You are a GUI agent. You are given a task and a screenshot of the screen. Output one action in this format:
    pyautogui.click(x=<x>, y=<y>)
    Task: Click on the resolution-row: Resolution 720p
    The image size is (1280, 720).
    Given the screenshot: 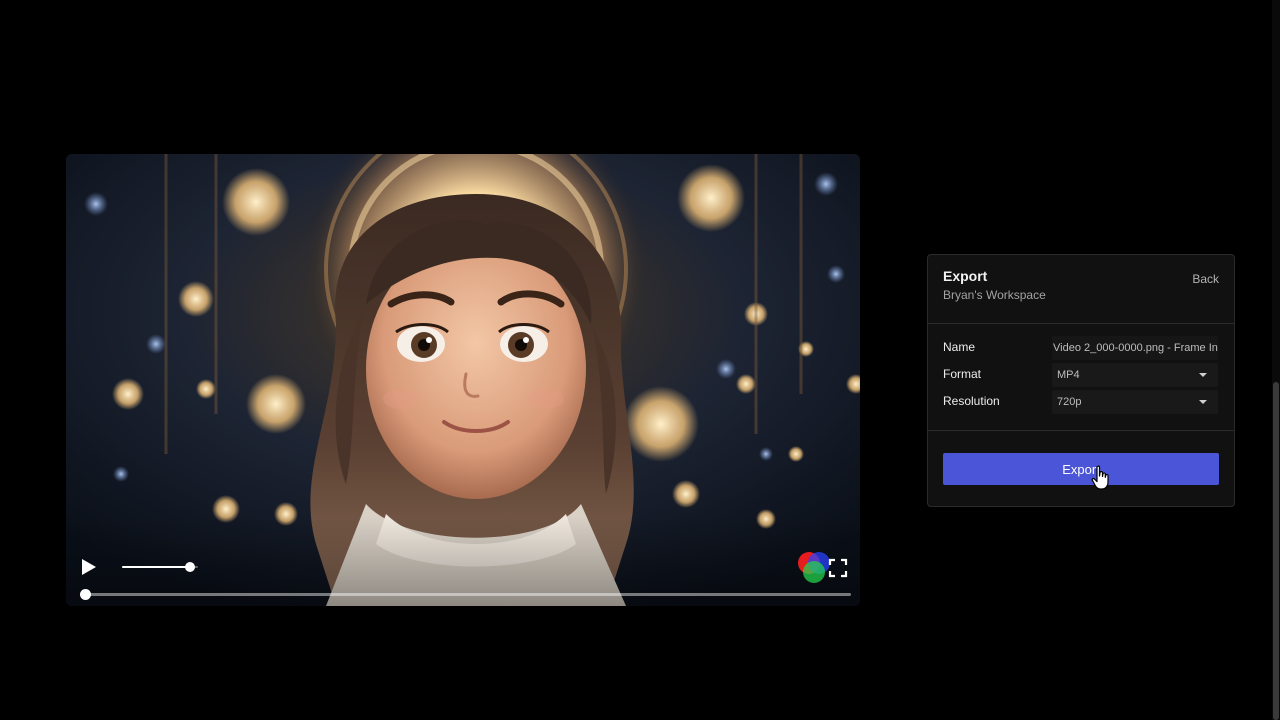 What is the action you would take?
    pyautogui.click(x=1080, y=402)
    